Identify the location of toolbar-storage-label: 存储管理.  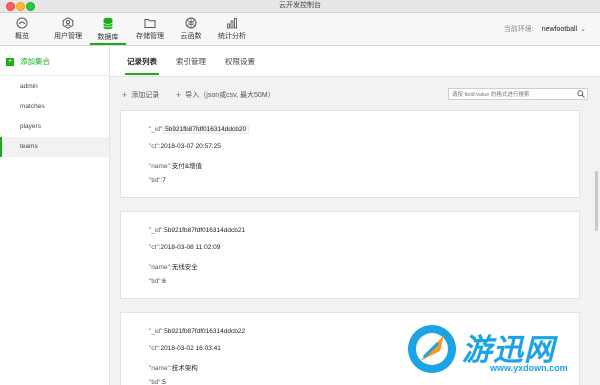
(150, 36).